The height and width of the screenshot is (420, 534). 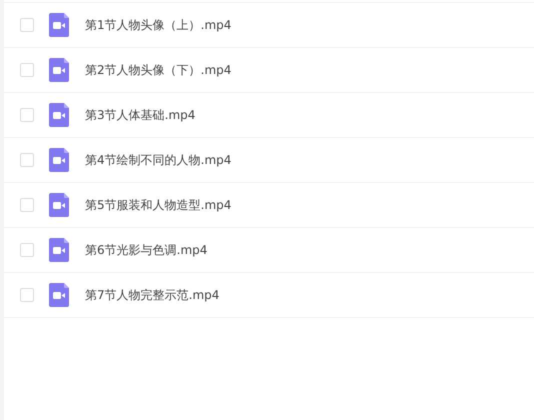 What do you see at coordinates (146, 250) in the screenshot?
I see `file-name: 第6节光影与色调.mp4` at bounding box center [146, 250].